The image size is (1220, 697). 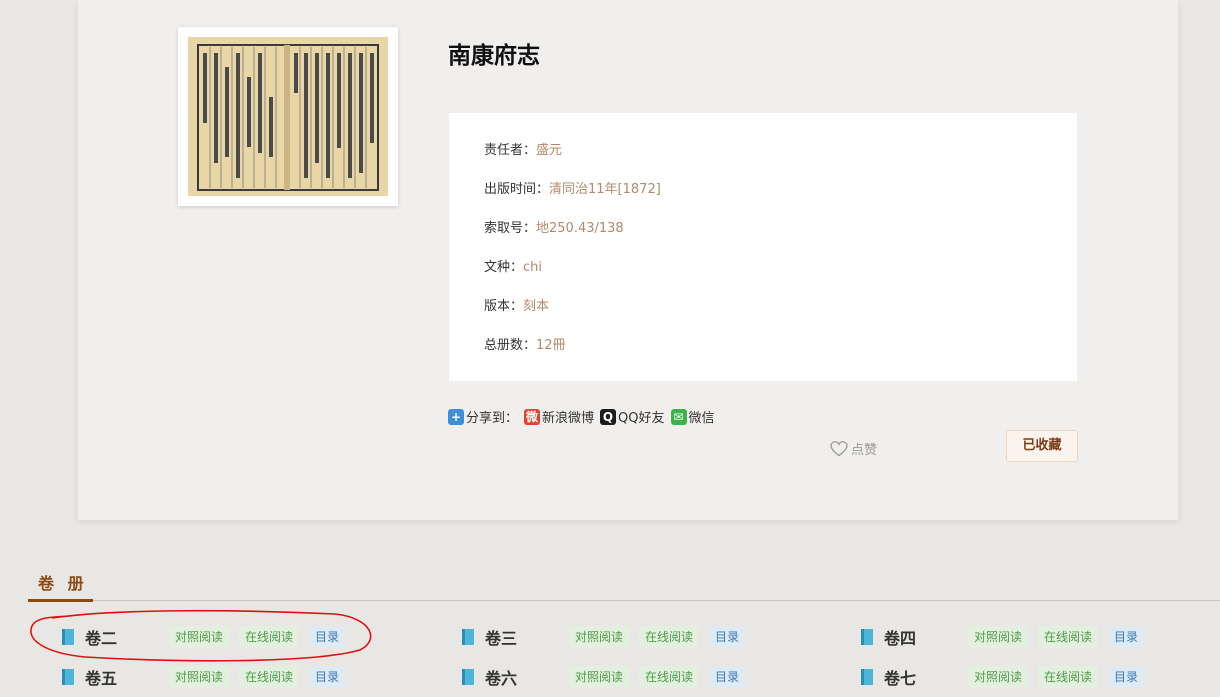 What do you see at coordinates (551, 345) in the screenshot?
I see `meta-value: 12冊` at bounding box center [551, 345].